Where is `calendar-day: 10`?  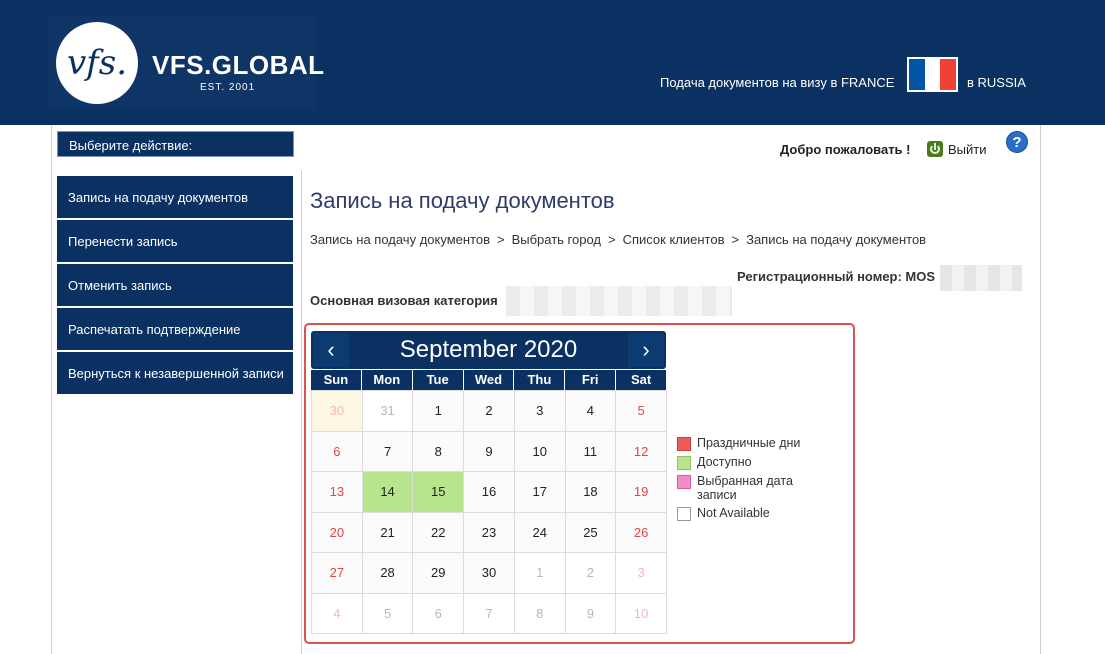 calendar-day: 10 is located at coordinates (540, 451).